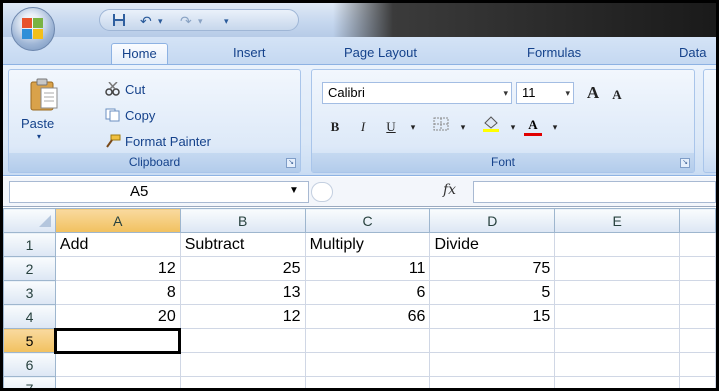 Image resolution: width=719 pixels, height=391 pixels. What do you see at coordinates (413, 127) in the screenshot?
I see `underline-dropdown-icon: ▾` at bounding box center [413, 127].